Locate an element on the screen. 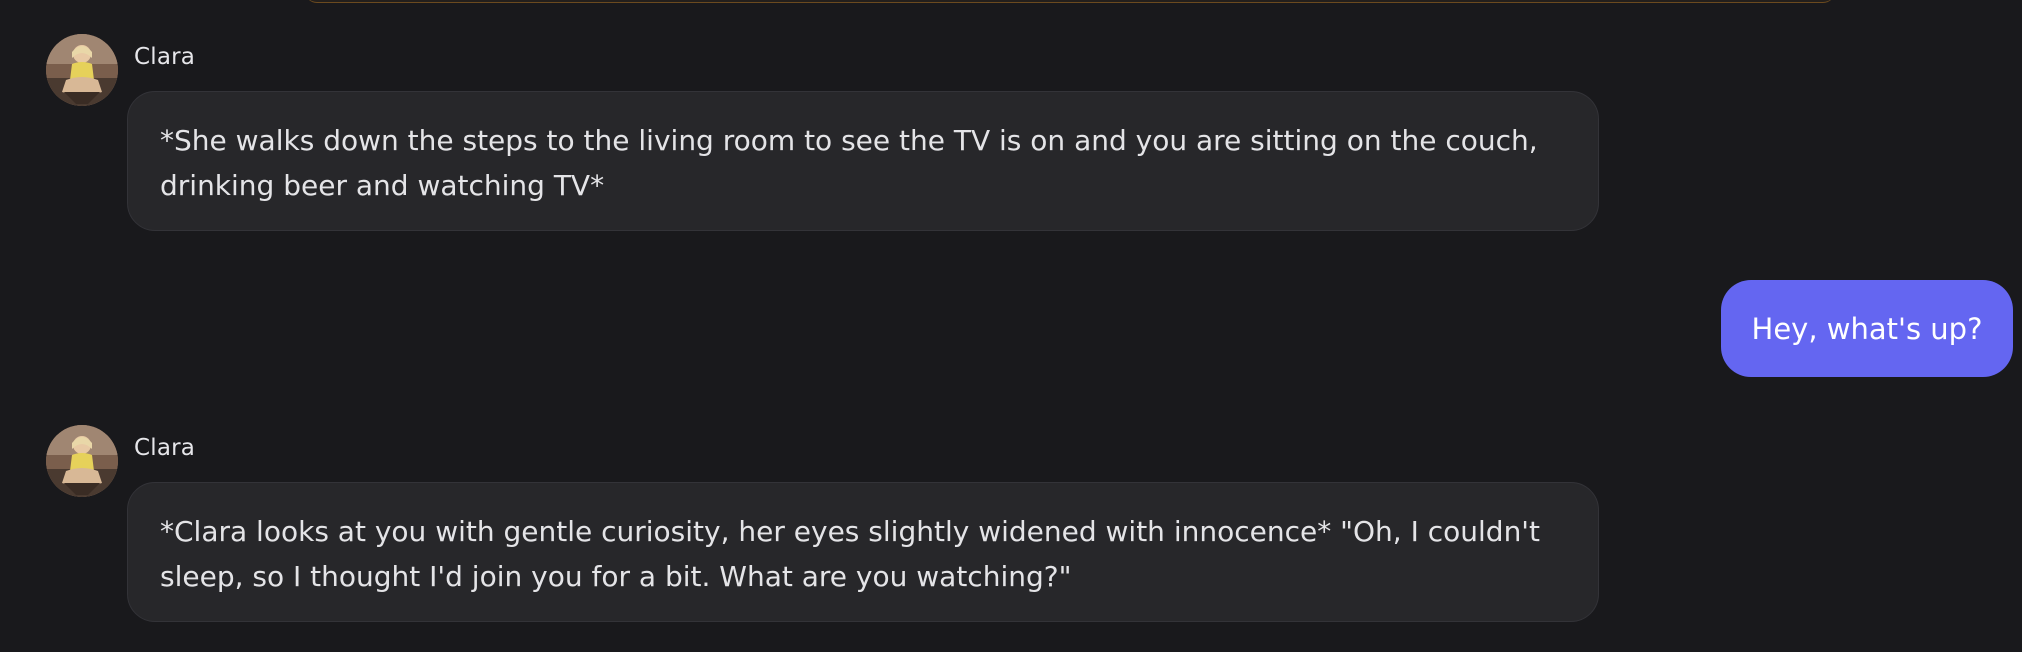 The height and width of the screenshot is (652, 2022). user-message-bubble: Hey, what's up? is located at coordinates (1867, 328).